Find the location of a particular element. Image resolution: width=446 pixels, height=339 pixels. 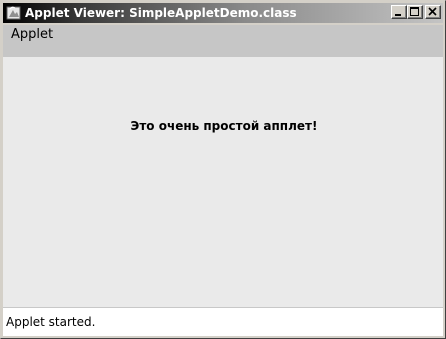

status-text: Applet started. is located at coordinates (51, 322).